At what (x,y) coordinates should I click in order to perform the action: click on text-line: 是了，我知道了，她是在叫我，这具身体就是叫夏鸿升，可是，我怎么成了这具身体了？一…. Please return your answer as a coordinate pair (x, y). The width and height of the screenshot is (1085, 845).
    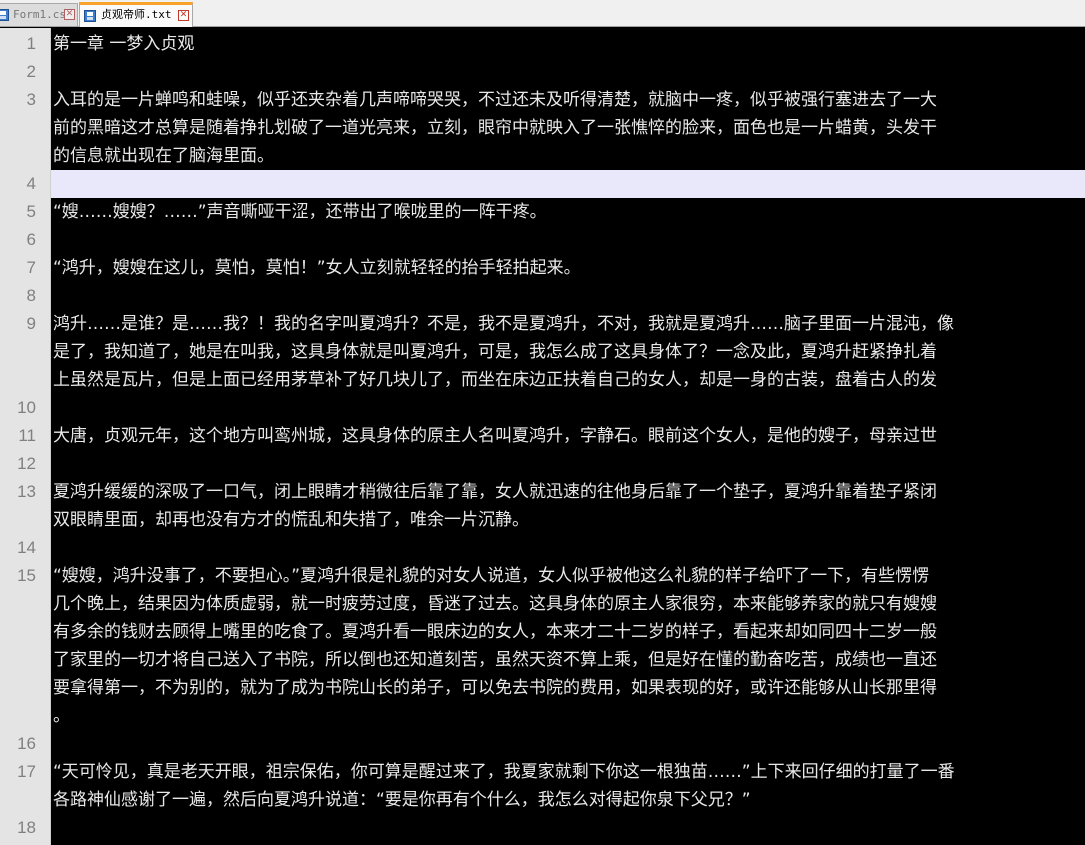
    Looking at the image, I should click on (495, 352).